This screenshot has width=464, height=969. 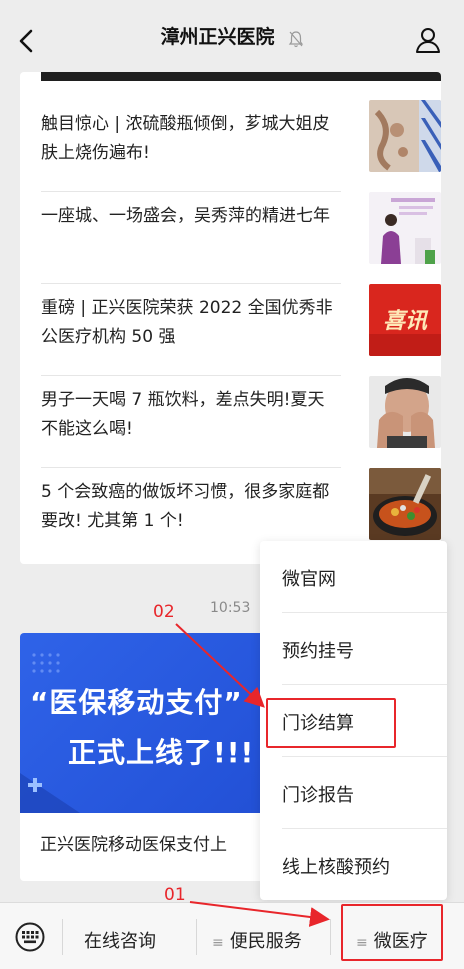 What do you see at coordinates (136, 702) in the screenshot?
I see `banner-line-1: “医保移动支付”` at bounding box center [136, 702].